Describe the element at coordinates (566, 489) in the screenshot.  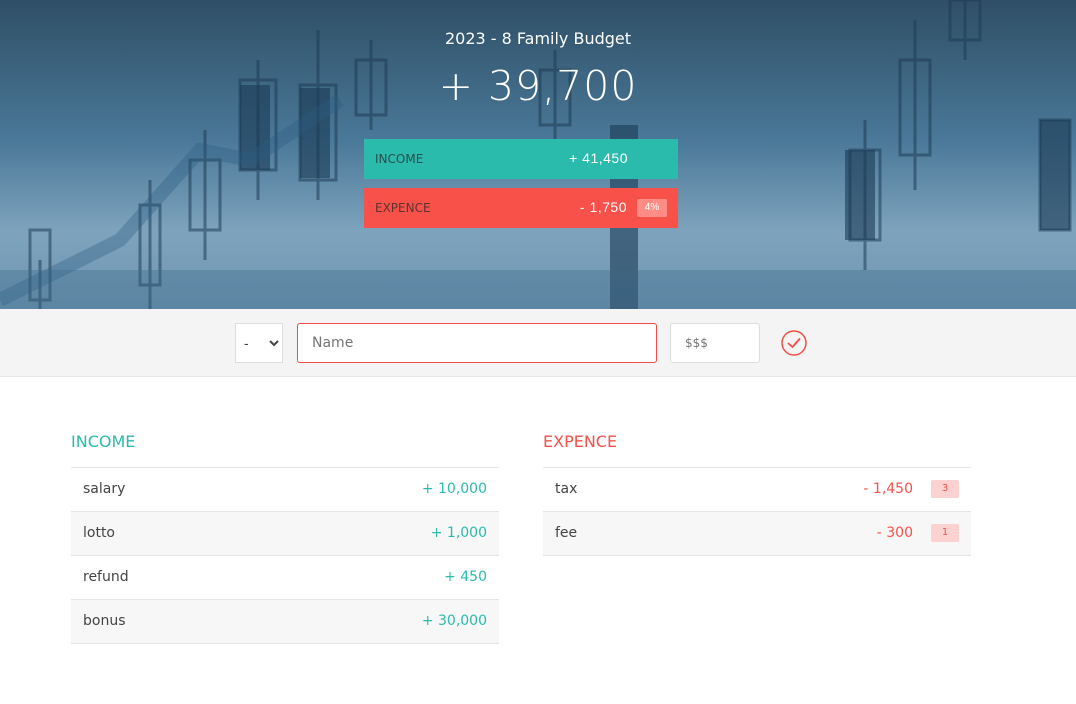
I see `item-name: tax` at that location.